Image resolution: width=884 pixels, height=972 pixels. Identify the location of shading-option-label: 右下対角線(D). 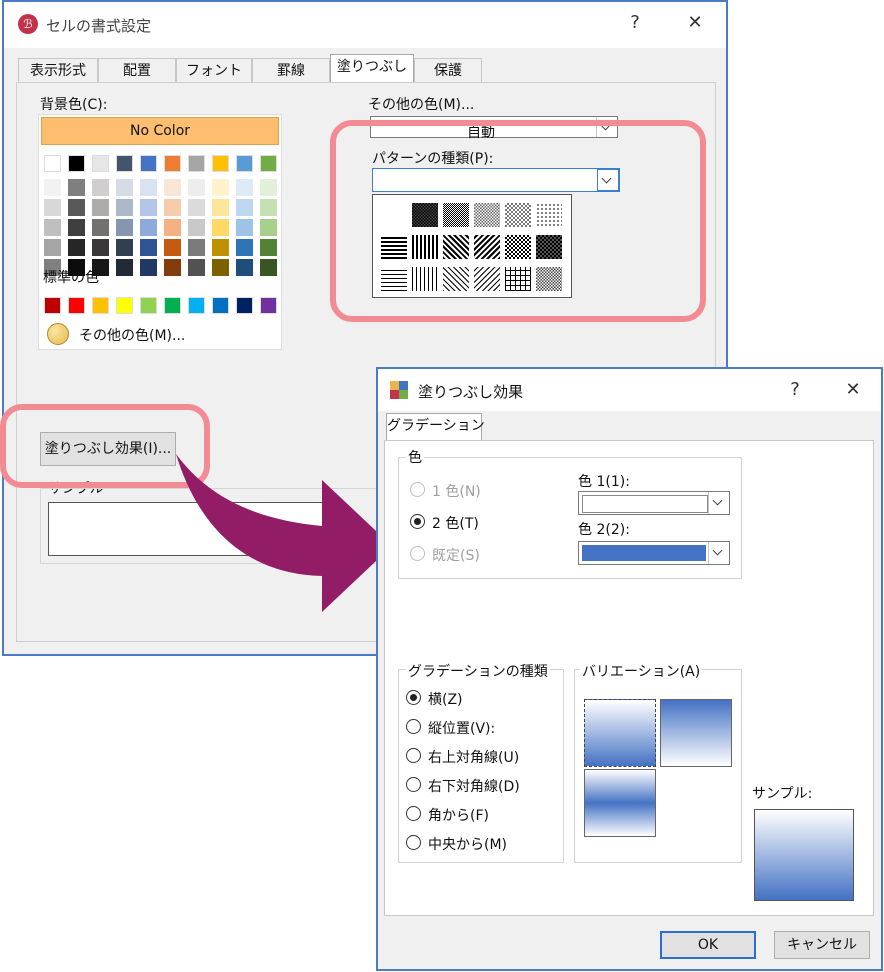
(474, 787).